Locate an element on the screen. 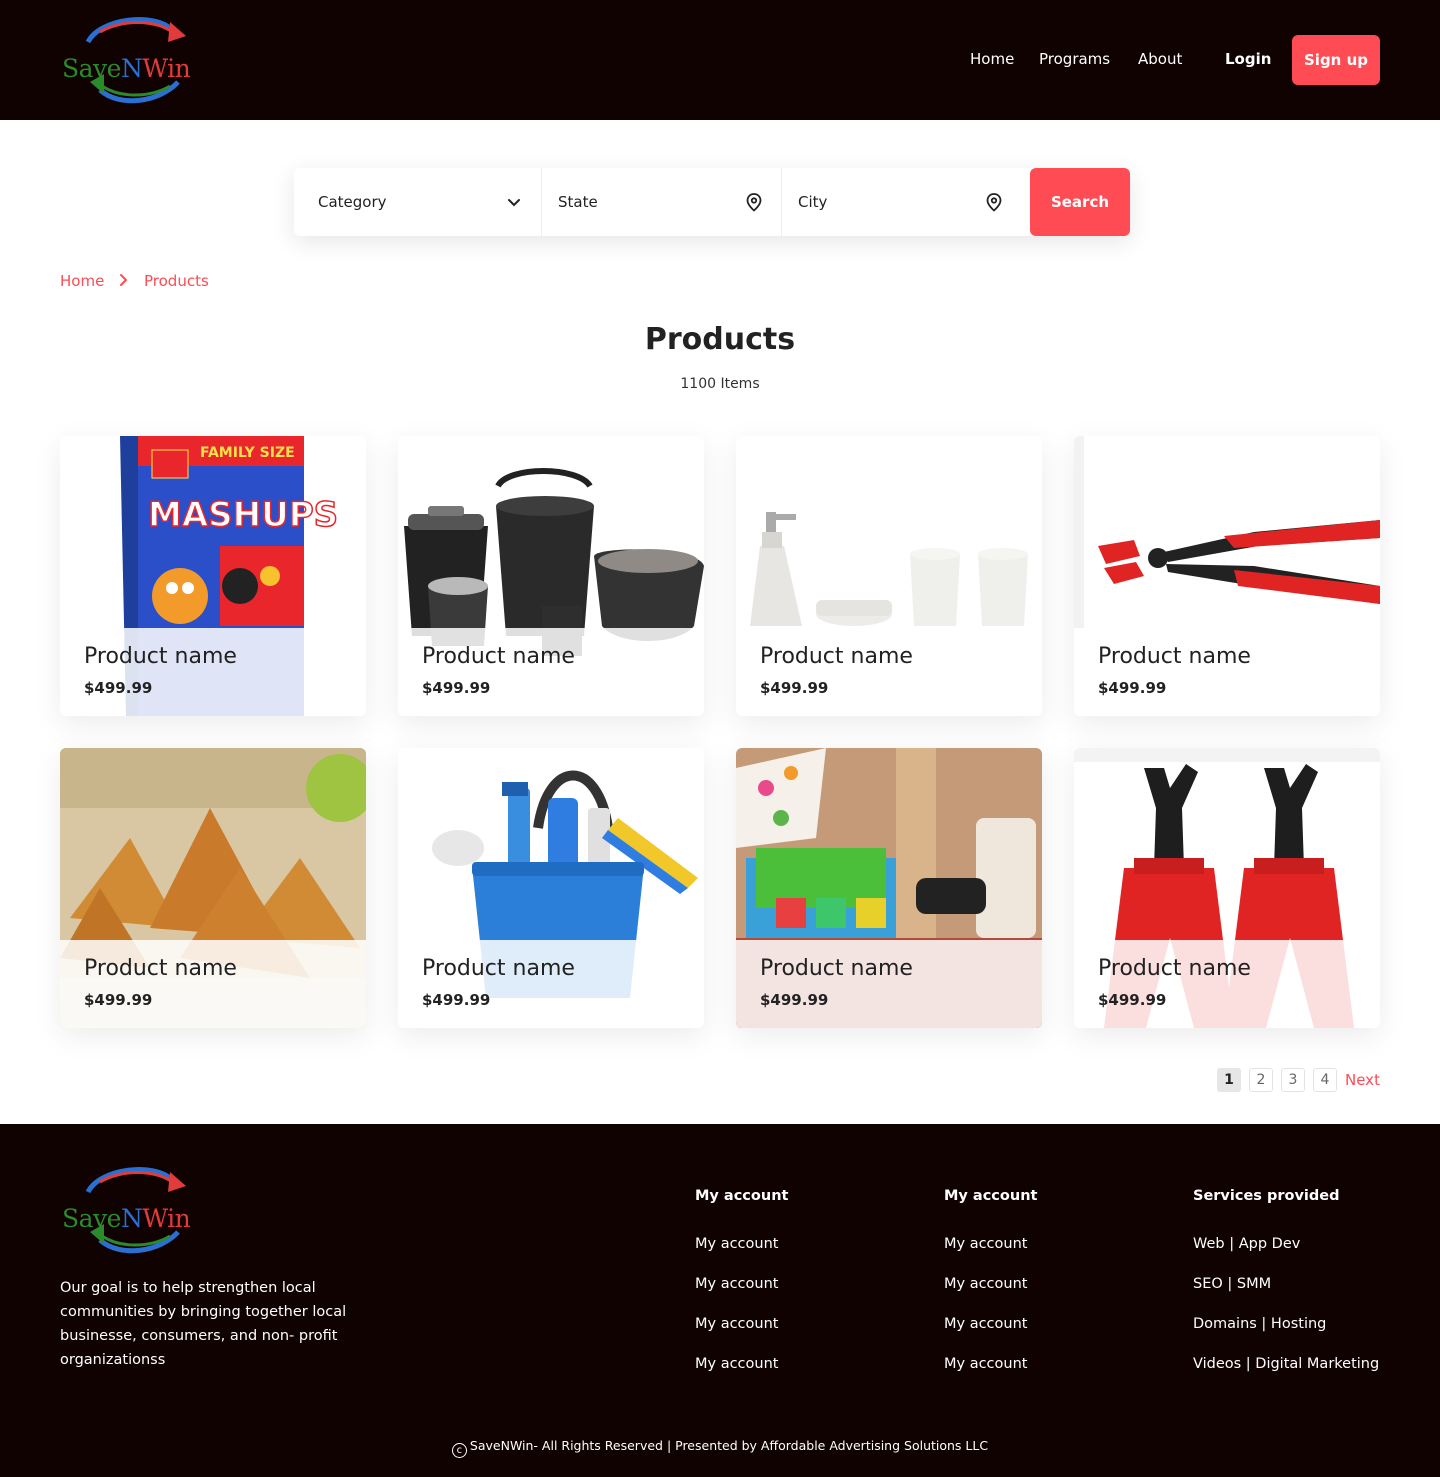  nav-about: About is located at coordinates (1160, 59).